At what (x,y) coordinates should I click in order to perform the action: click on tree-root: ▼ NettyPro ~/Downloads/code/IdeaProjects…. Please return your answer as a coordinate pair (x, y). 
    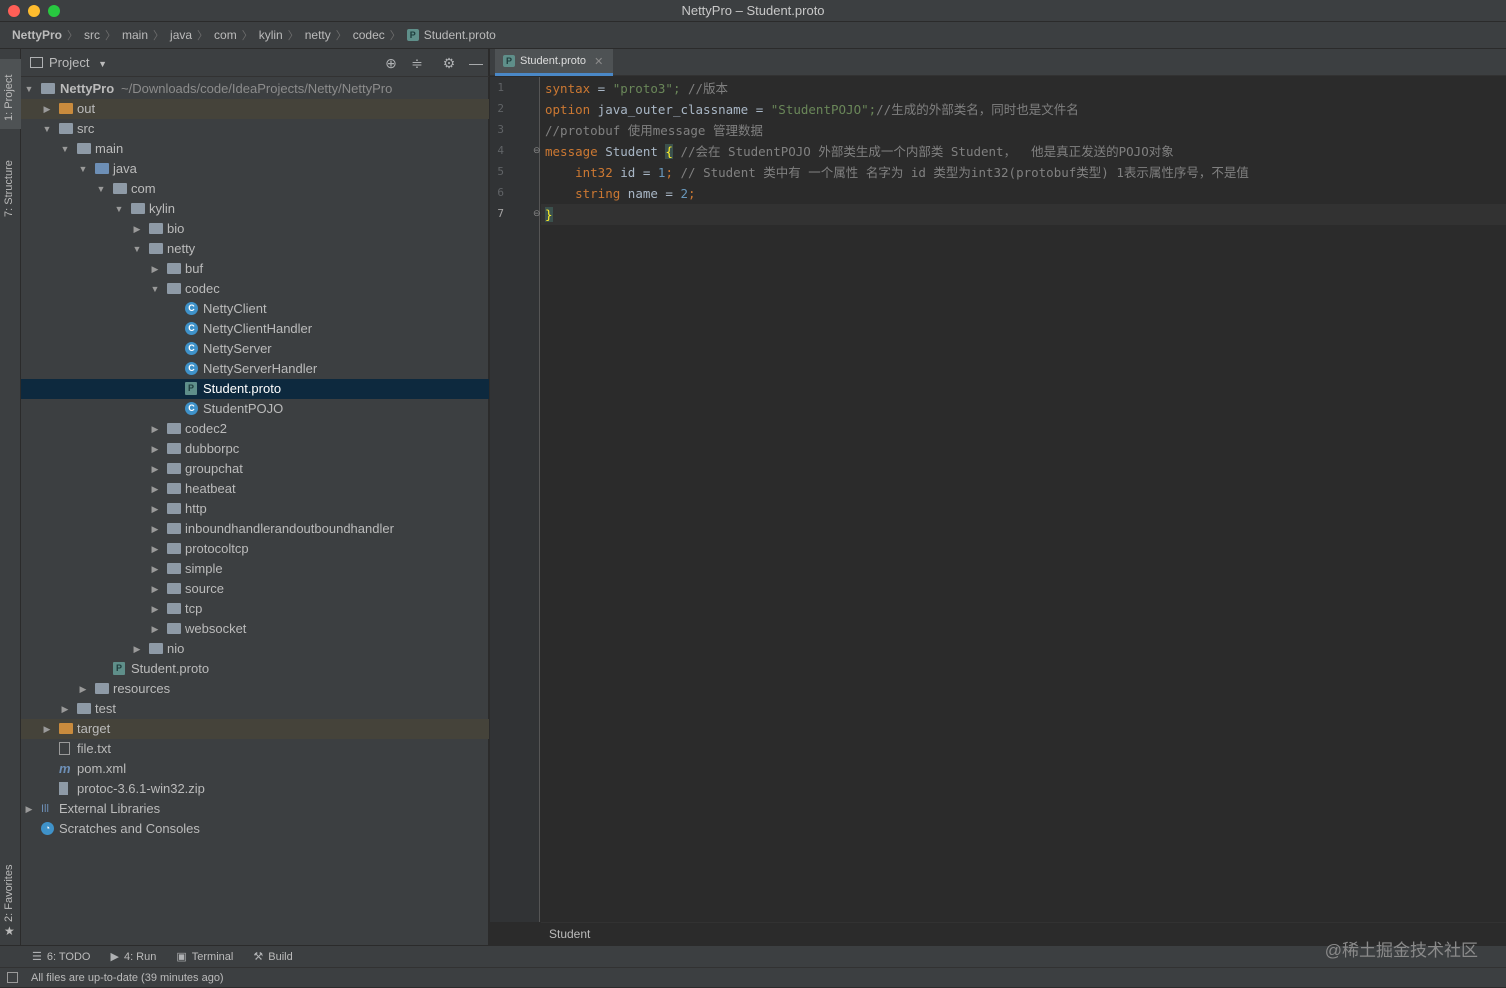
    Looking at the image, I should click on (255, 89).